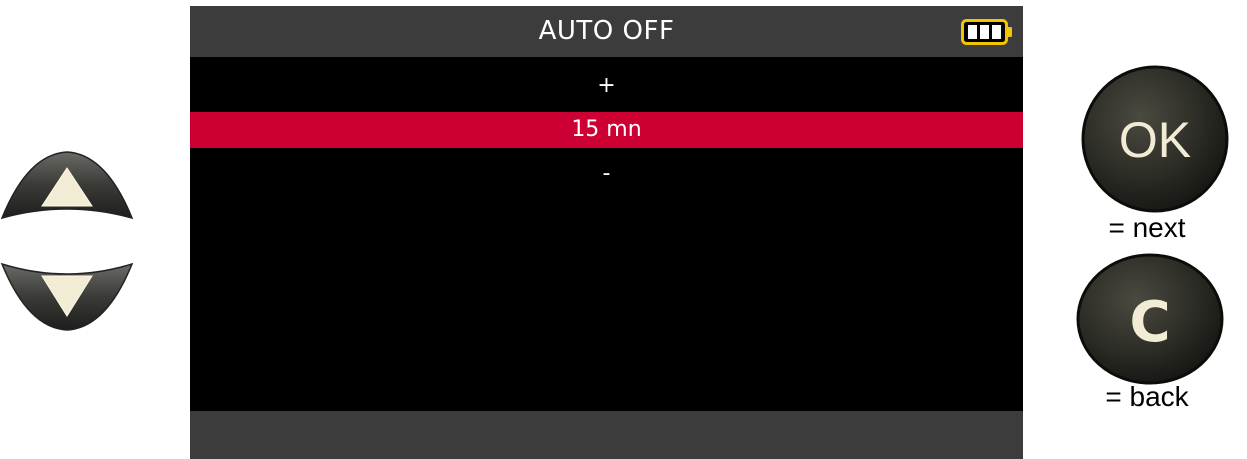 The width and height of the screenshot is (1247, 459). I want to click on ok-caption: = next, so click(1147, 227).